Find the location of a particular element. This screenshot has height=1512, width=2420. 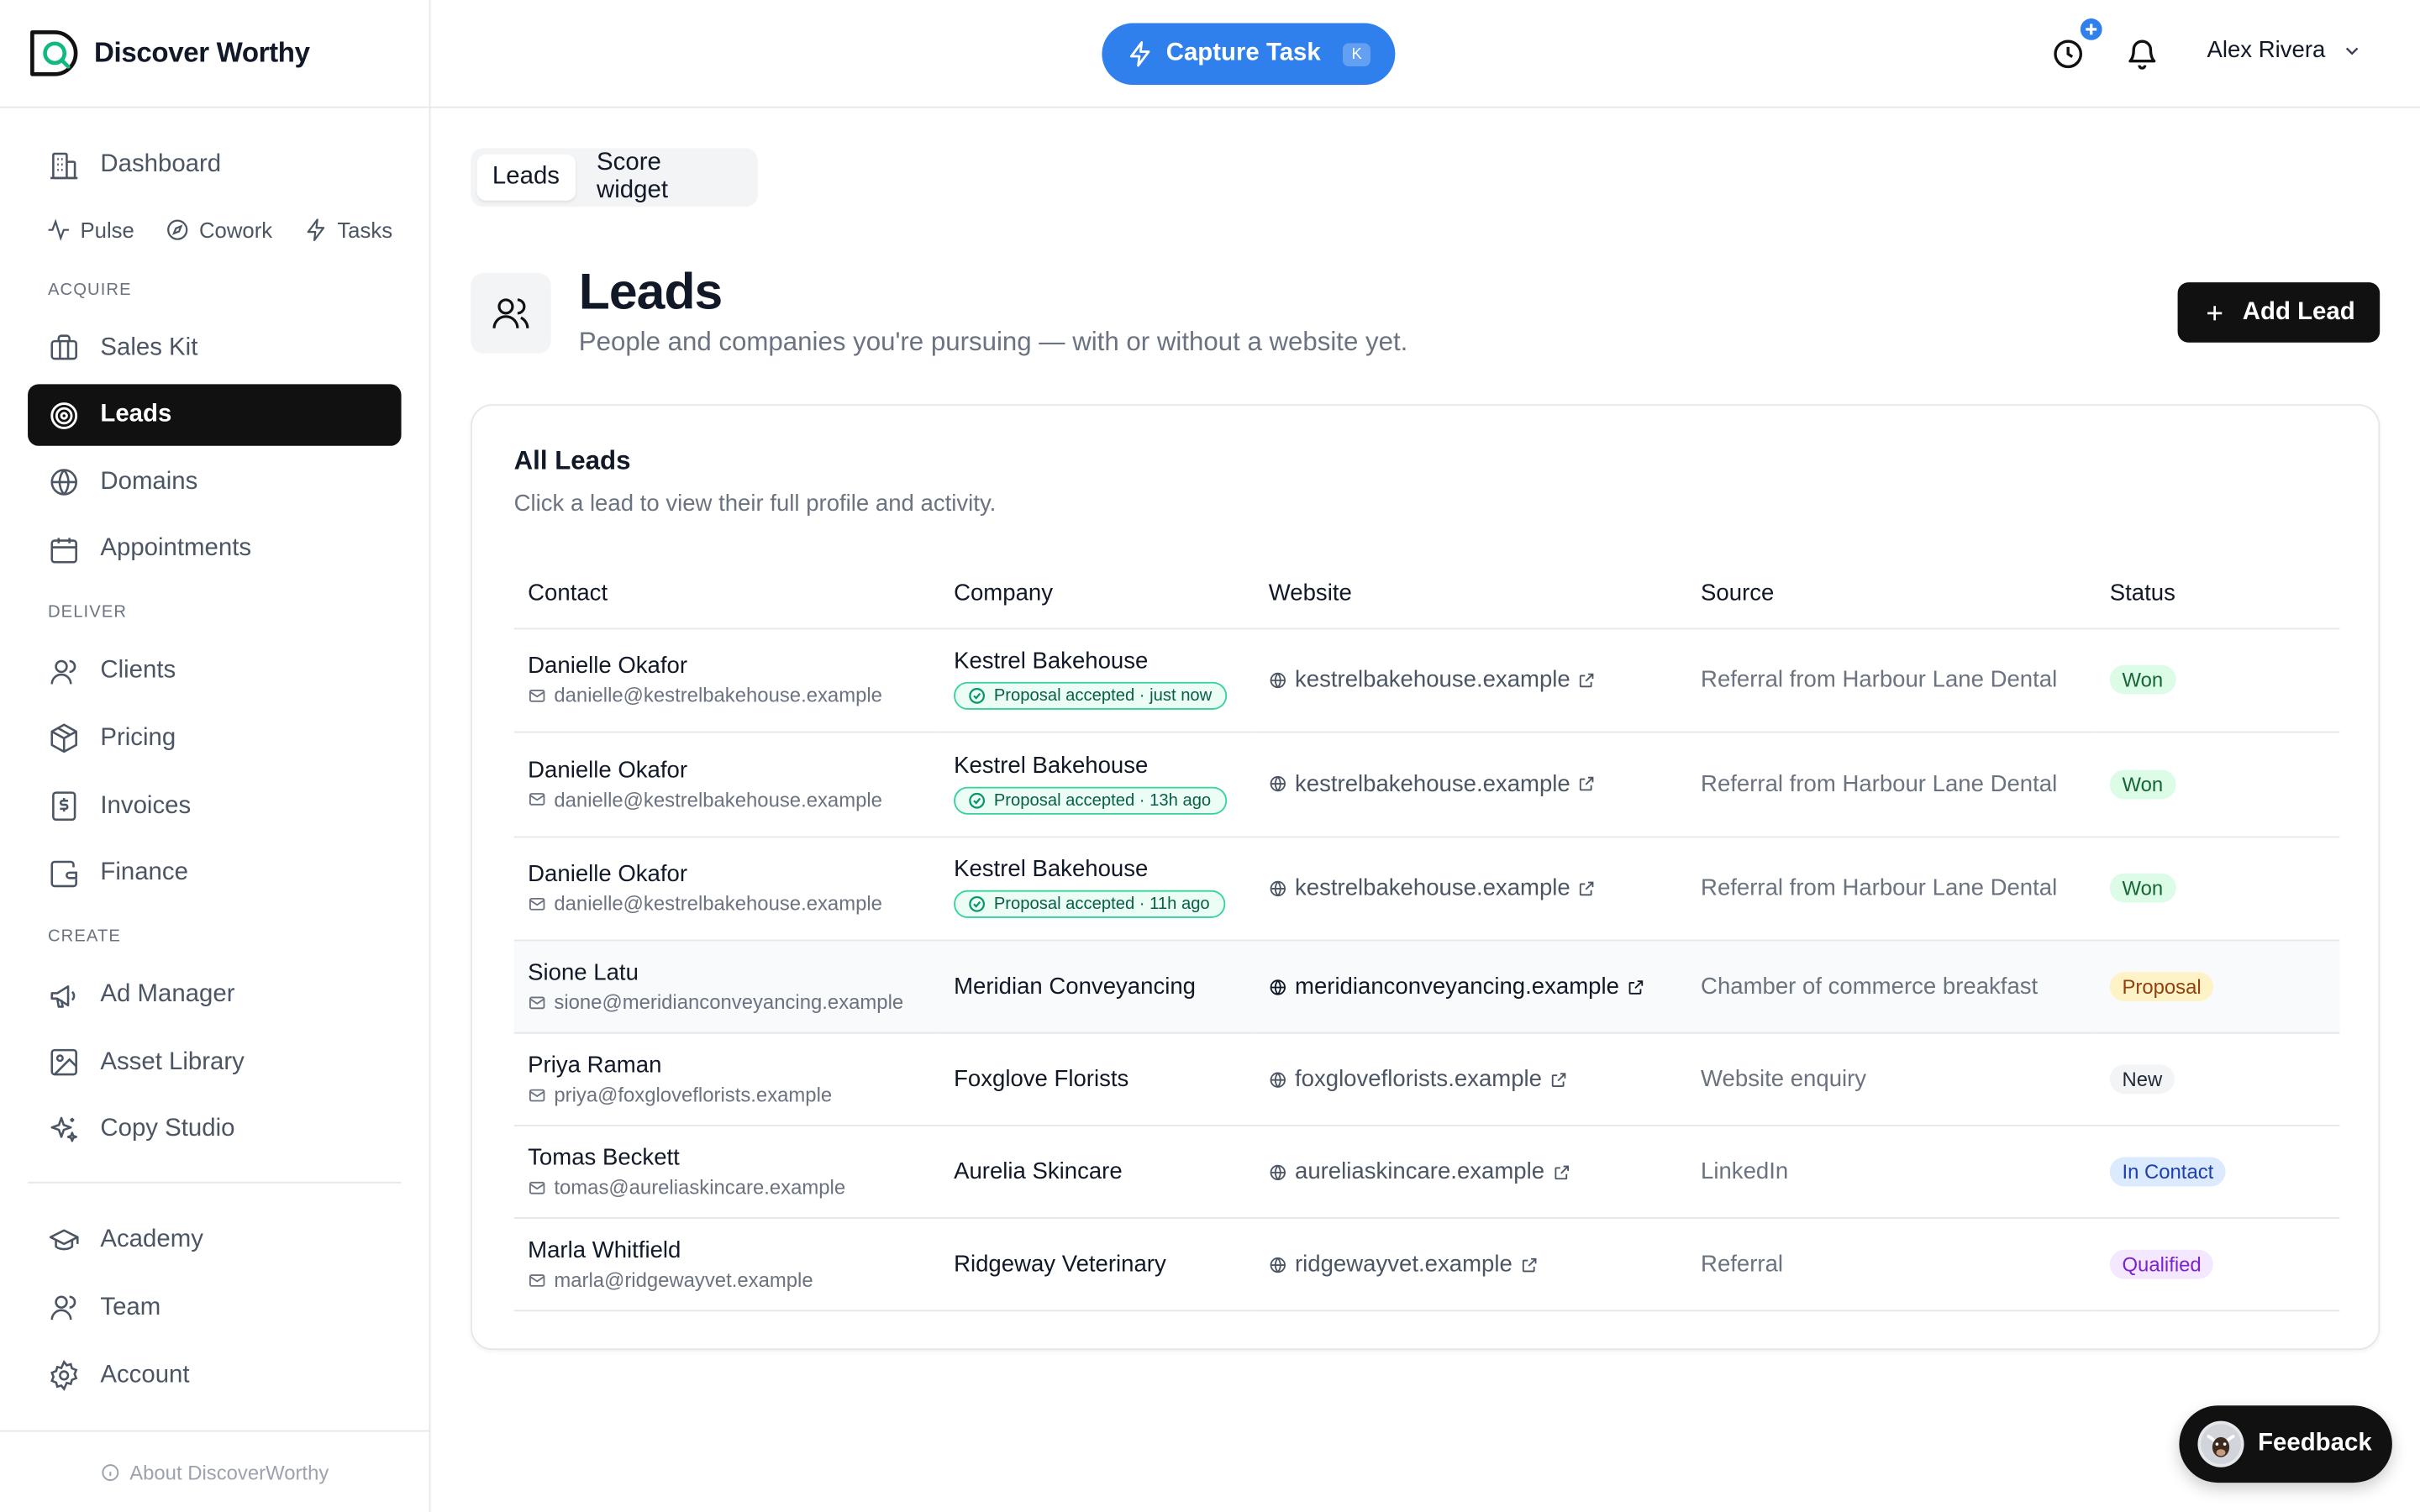

sidebar-item-label: Dashboard is located at coordinates (161, 164).